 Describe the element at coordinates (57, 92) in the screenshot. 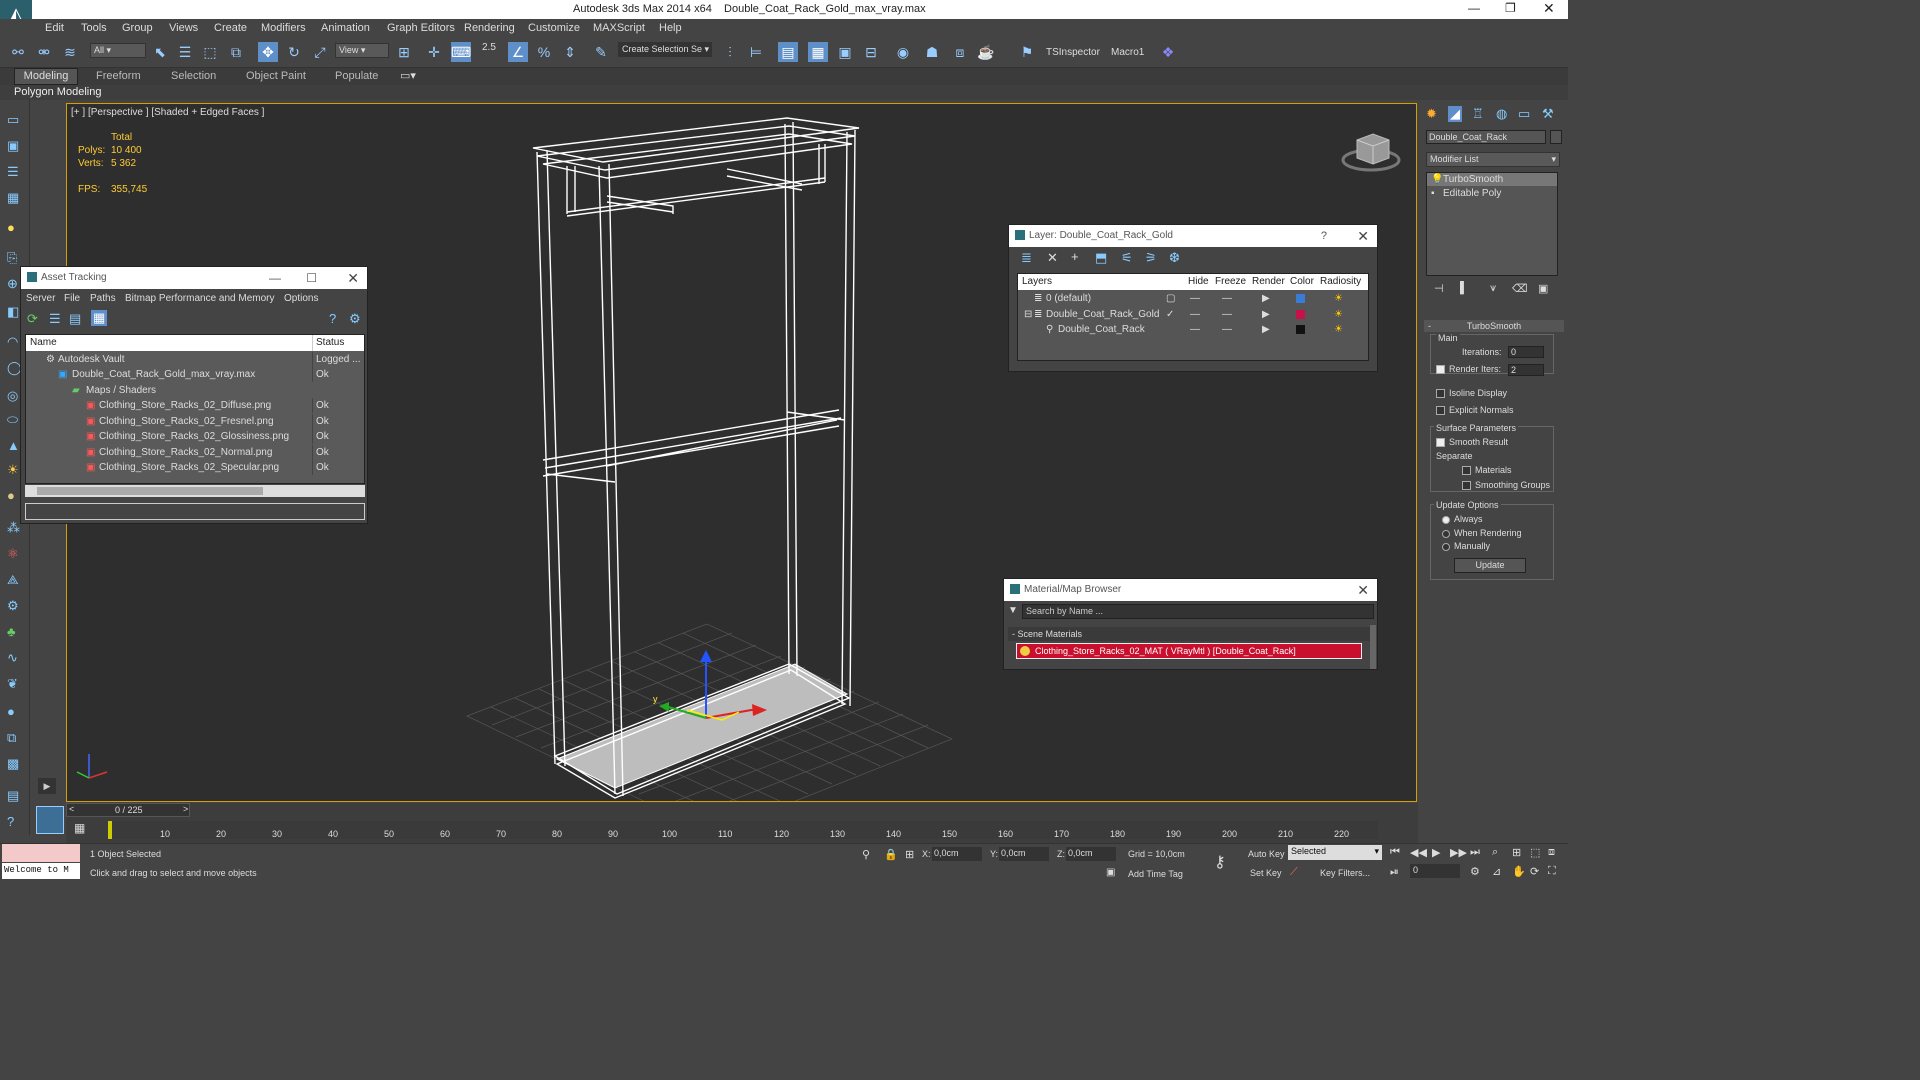

I see `polygon-modeling-label: Polygon Modeling` at that location.